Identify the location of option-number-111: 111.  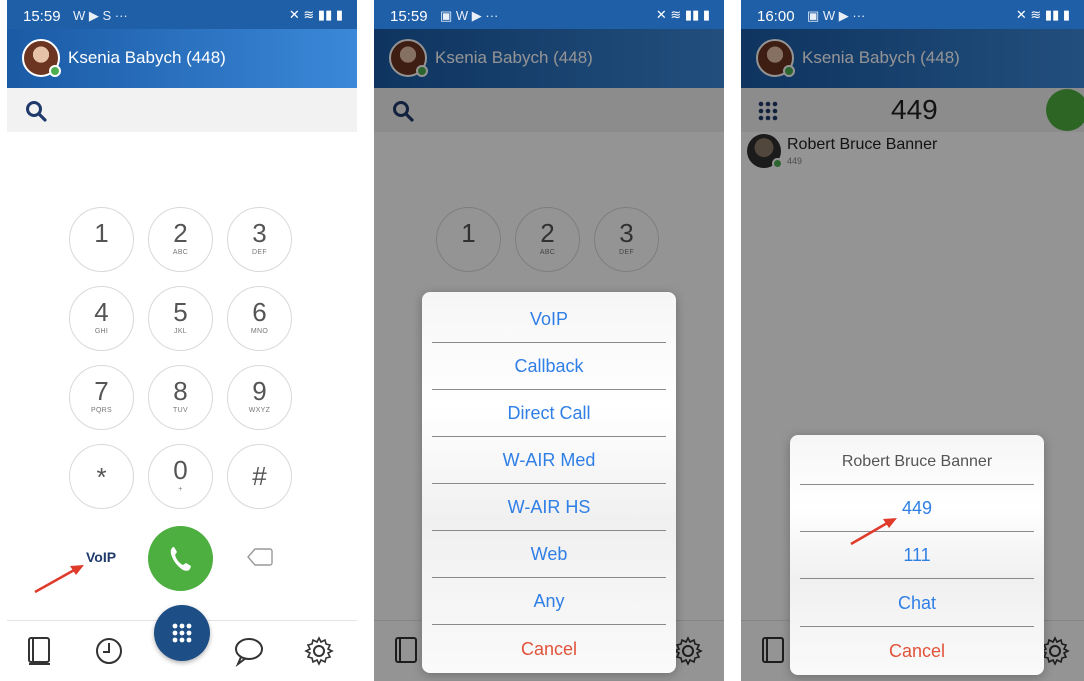
(917, 555).